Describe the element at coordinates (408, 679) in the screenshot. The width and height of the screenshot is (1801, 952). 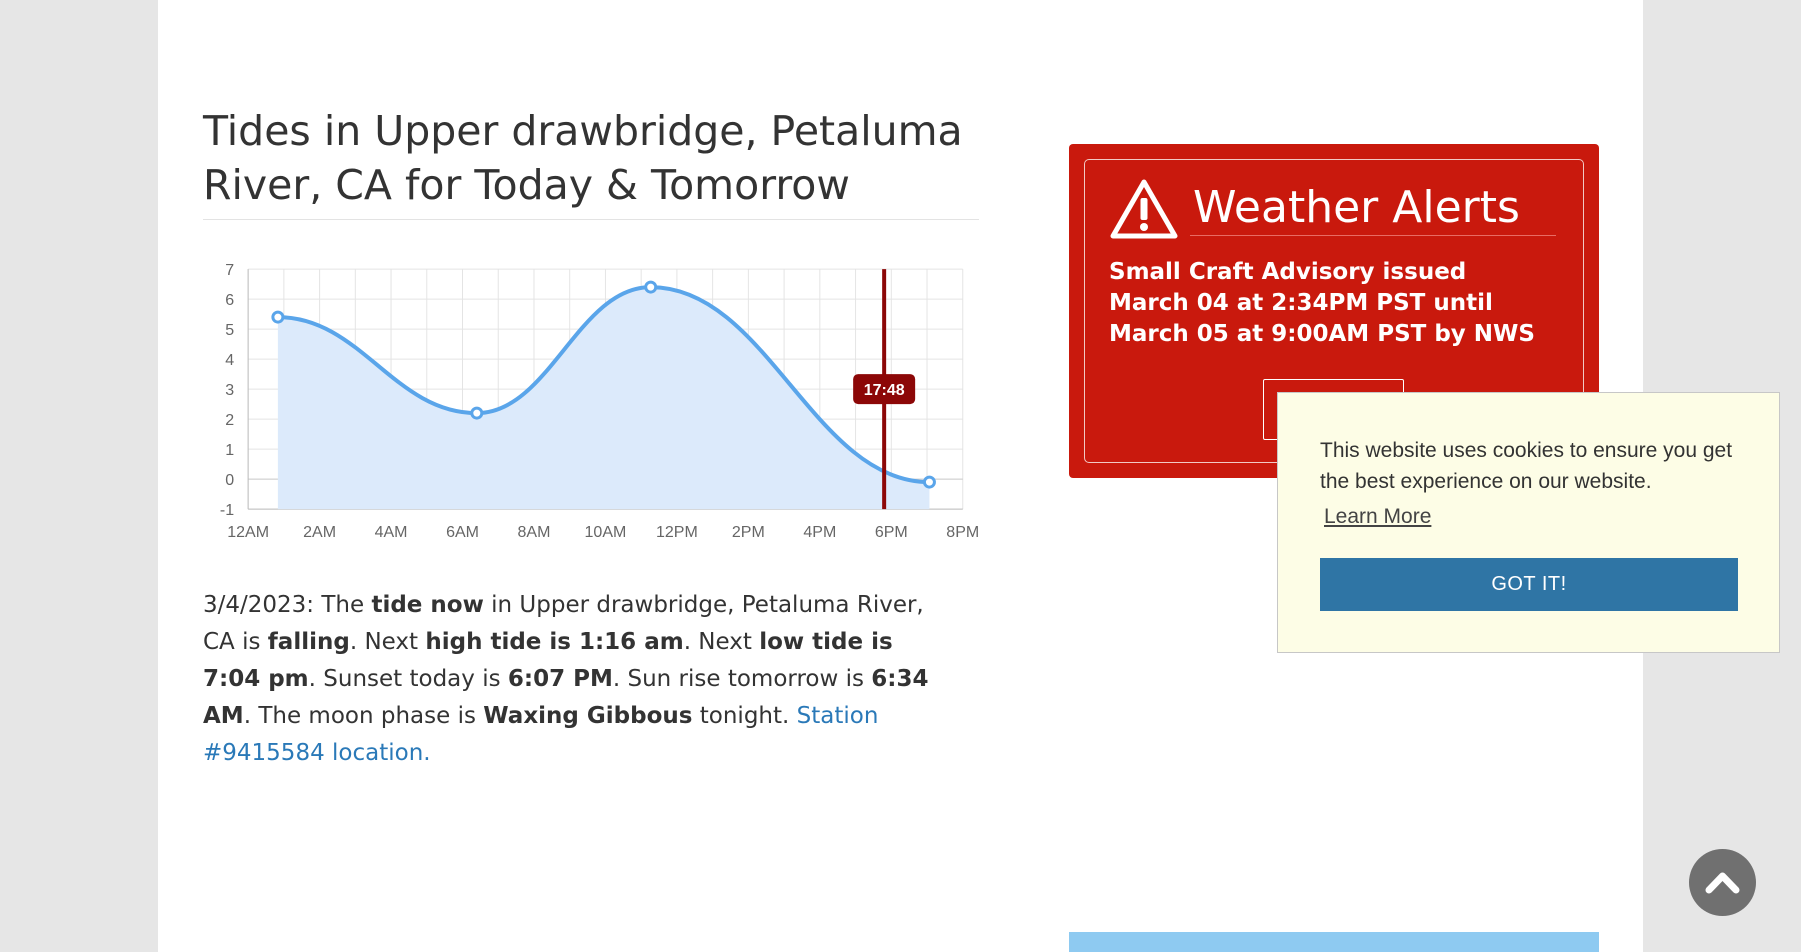
I see `desc-text: . Sunset today is` at that location.